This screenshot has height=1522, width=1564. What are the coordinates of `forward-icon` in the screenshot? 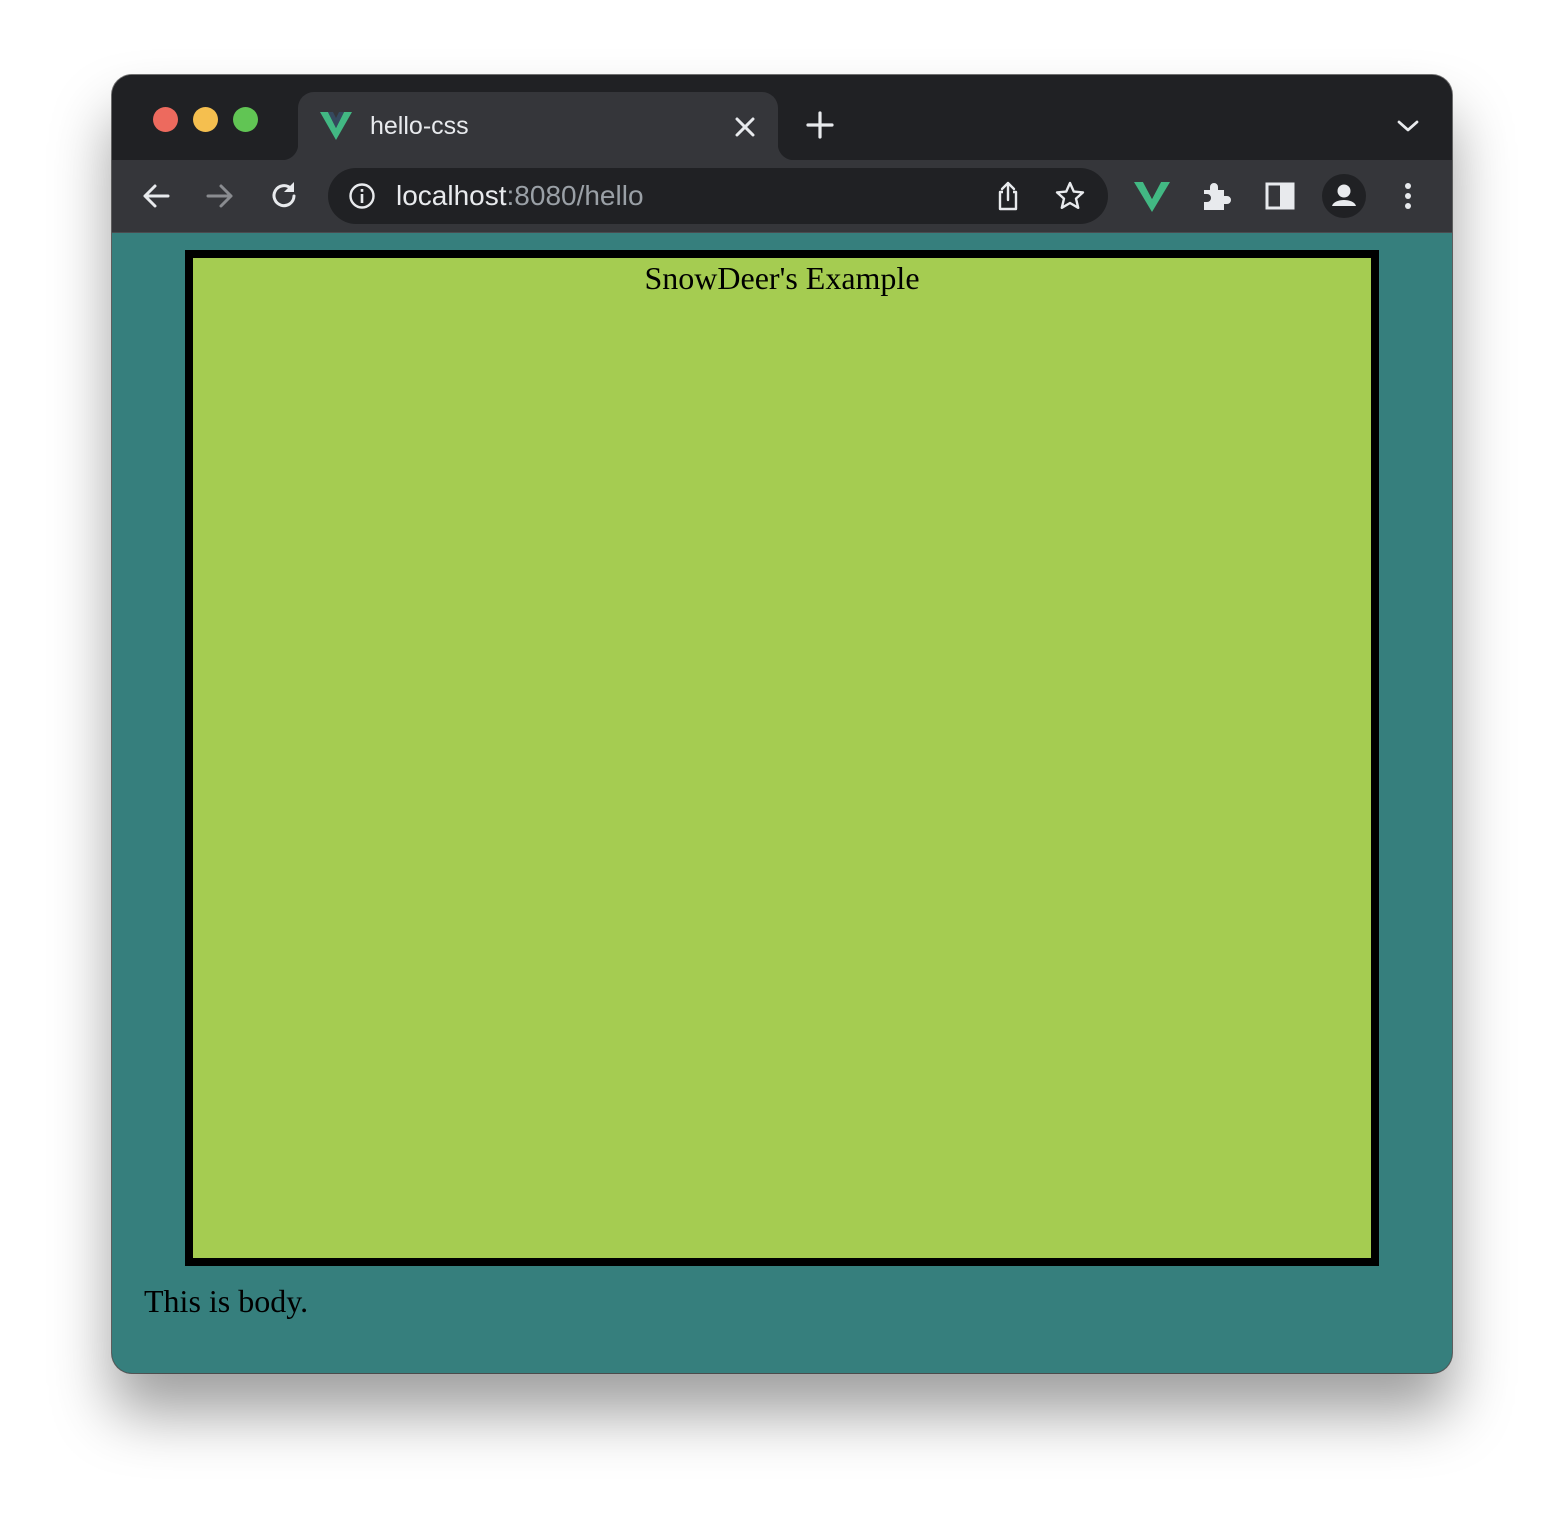 It's located at (220, 196).